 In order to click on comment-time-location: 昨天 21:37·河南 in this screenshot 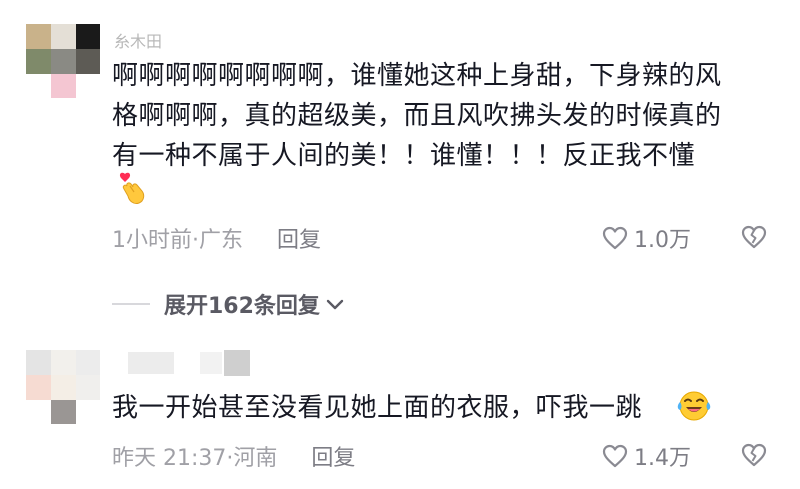, I will do `click(195, 458)`.